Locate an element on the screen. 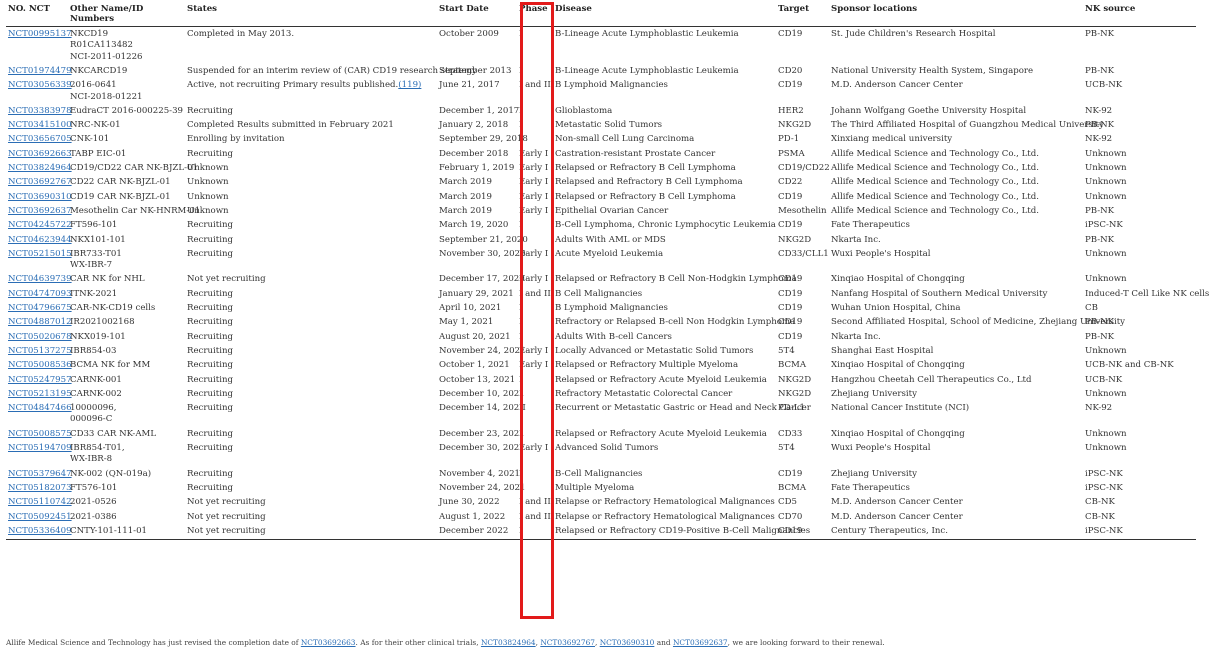 This screenshot has height=658, width=1212. cell-nct: NCT04796675 is located at coordinates (39, 308).